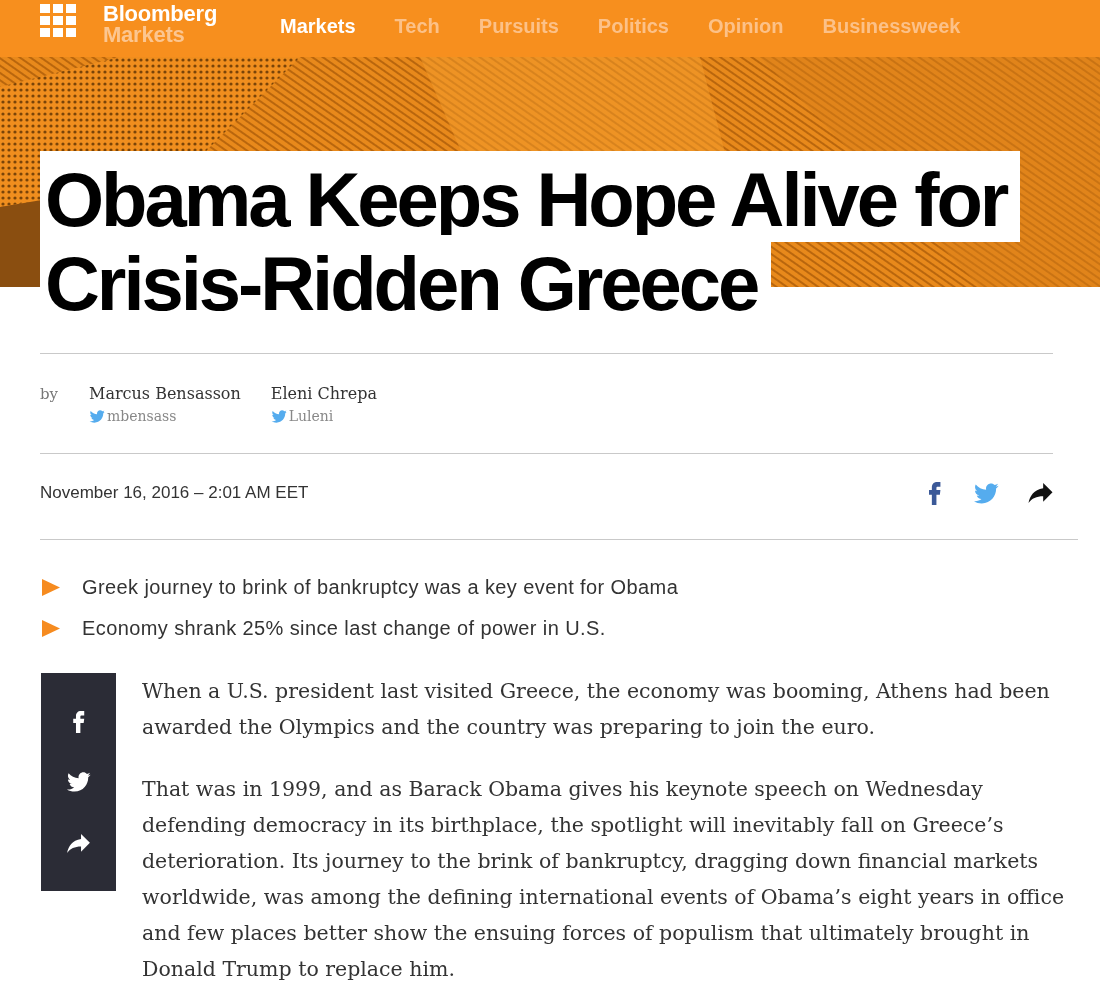  Describe the element at coordinates (144, 34) in the screenshot. I see `section-name: Markets` at that location.